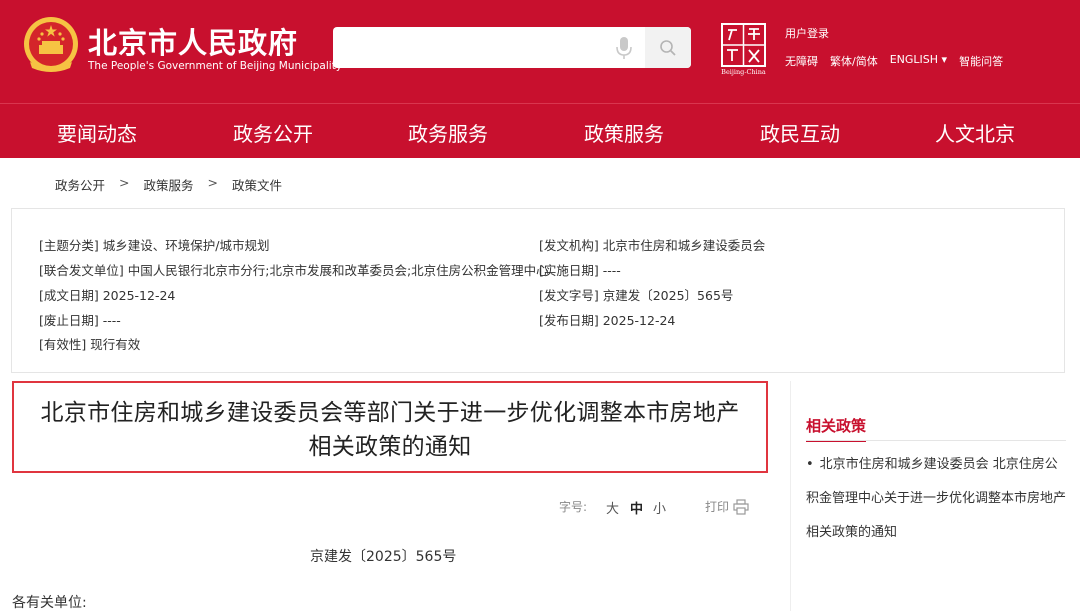  What do you see at coordinates (448, 132) in the screenshot?
I see `nav-item-government-services: 政务服务` at bounding box center [448, 132].